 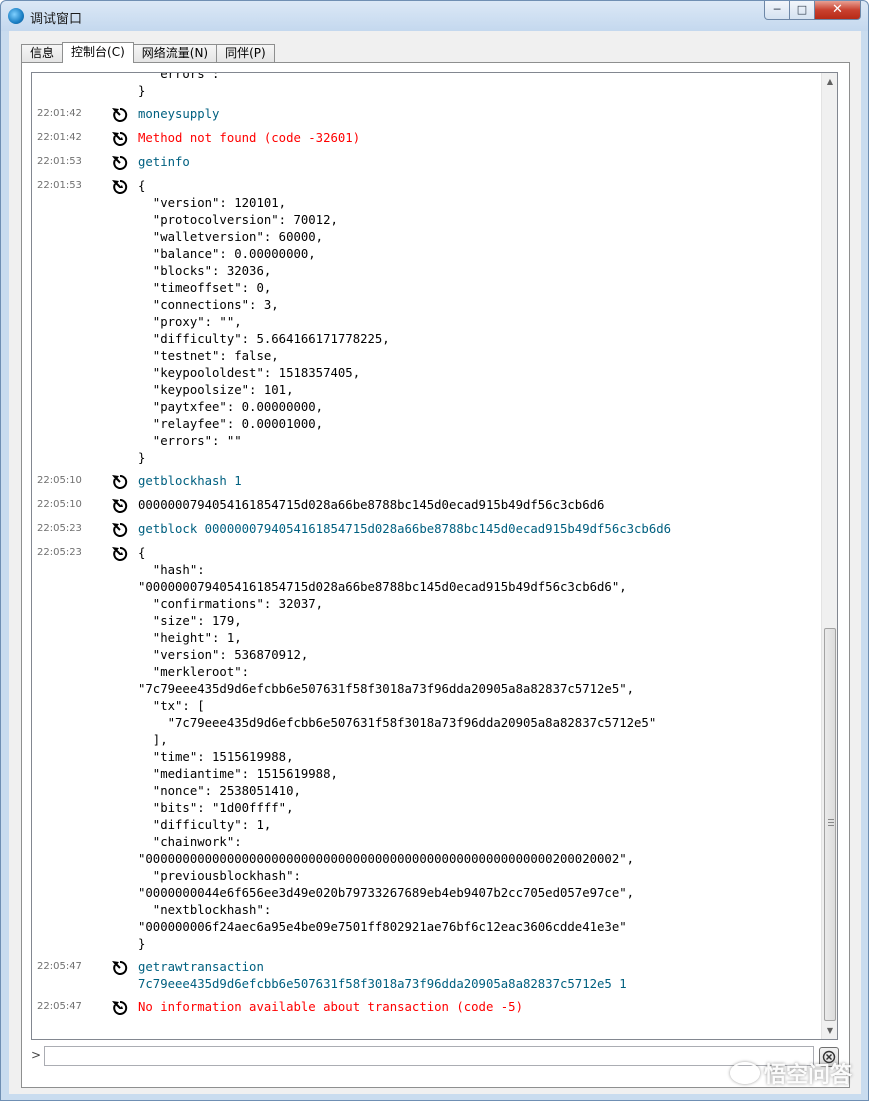 I want to click on tab-bar: 信息 控制台(C) 网络流量(N) 同伴(P), so click(x=148, y=52).